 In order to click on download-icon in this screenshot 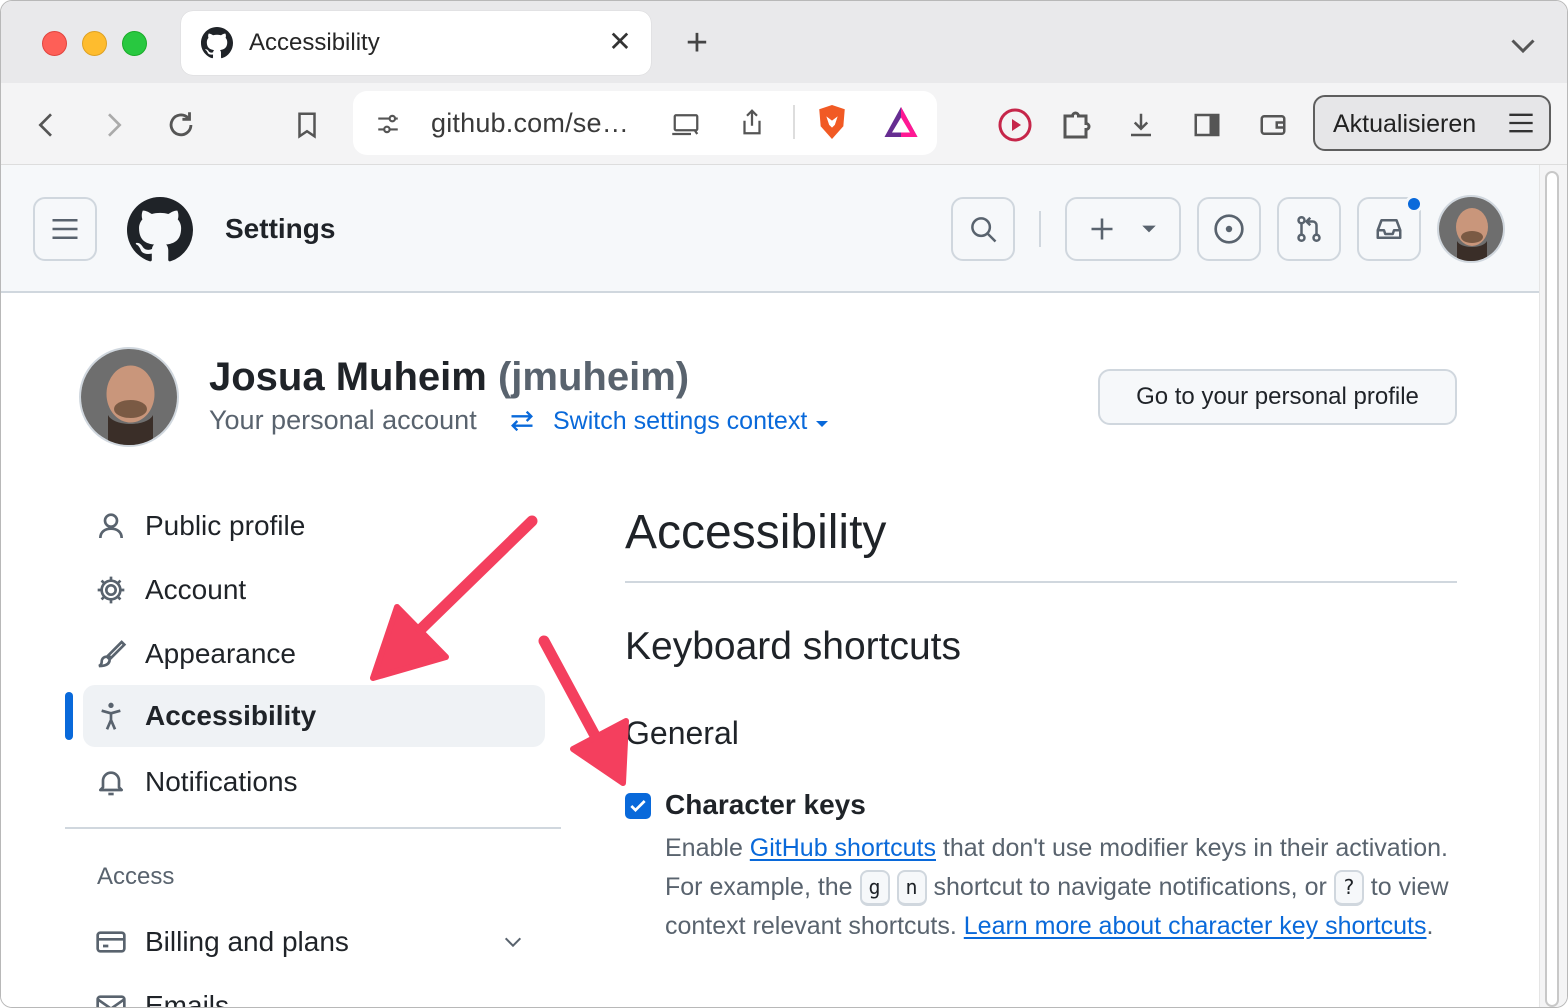, I will do `click(1141, 125)`.